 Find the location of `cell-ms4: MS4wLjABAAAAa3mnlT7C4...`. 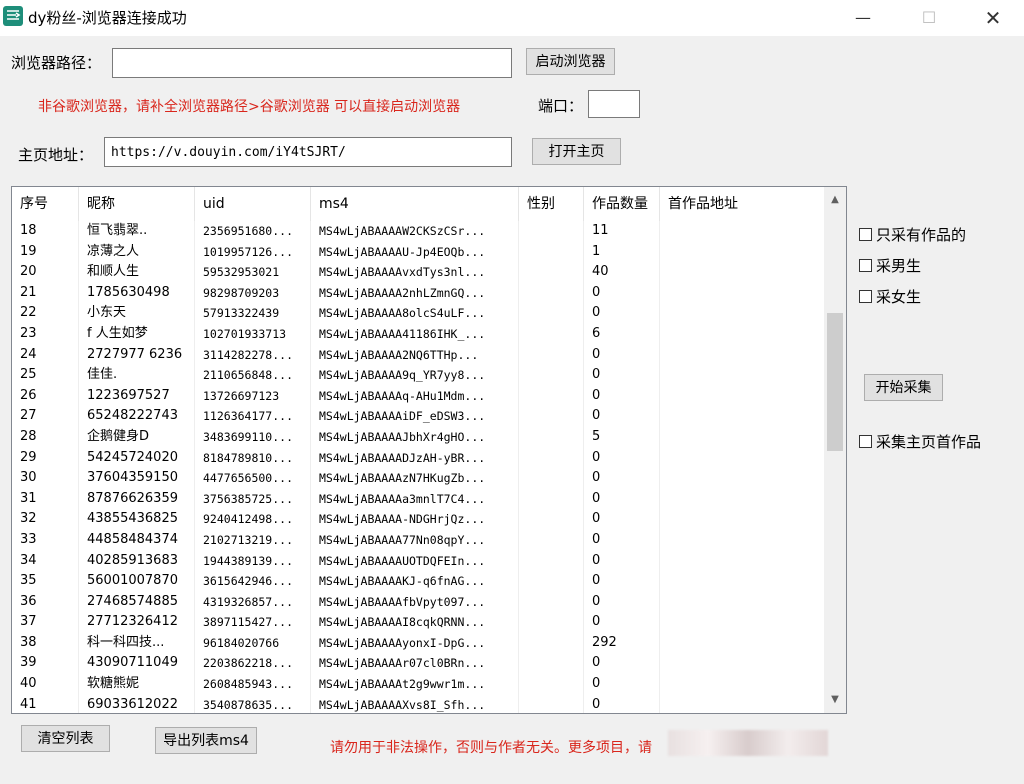

cell-ms4: MS4wLjABAAAAa3mnlT7C4... is located at coordinates (415, 499).